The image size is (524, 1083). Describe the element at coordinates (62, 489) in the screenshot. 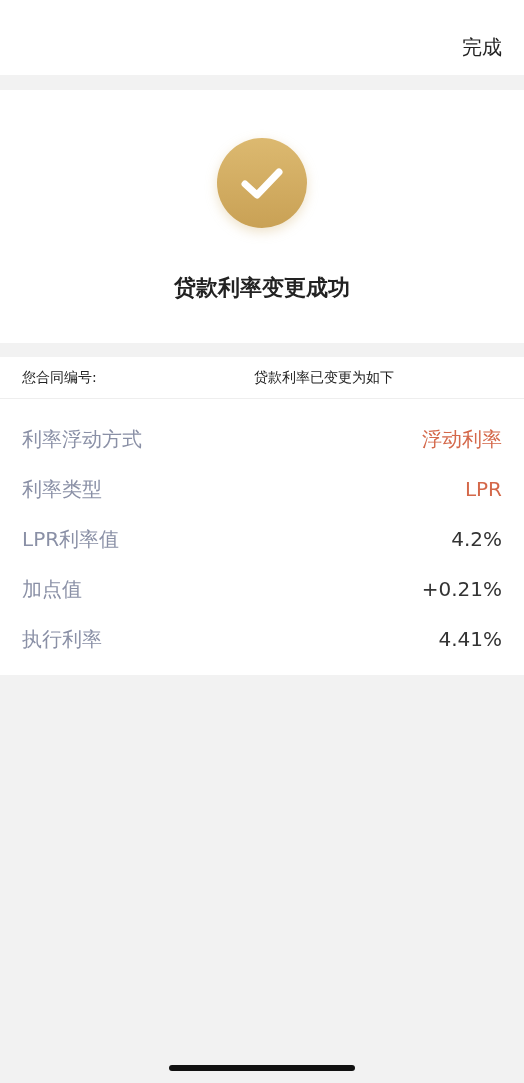

I see `field-label: 利率类型` at that location.